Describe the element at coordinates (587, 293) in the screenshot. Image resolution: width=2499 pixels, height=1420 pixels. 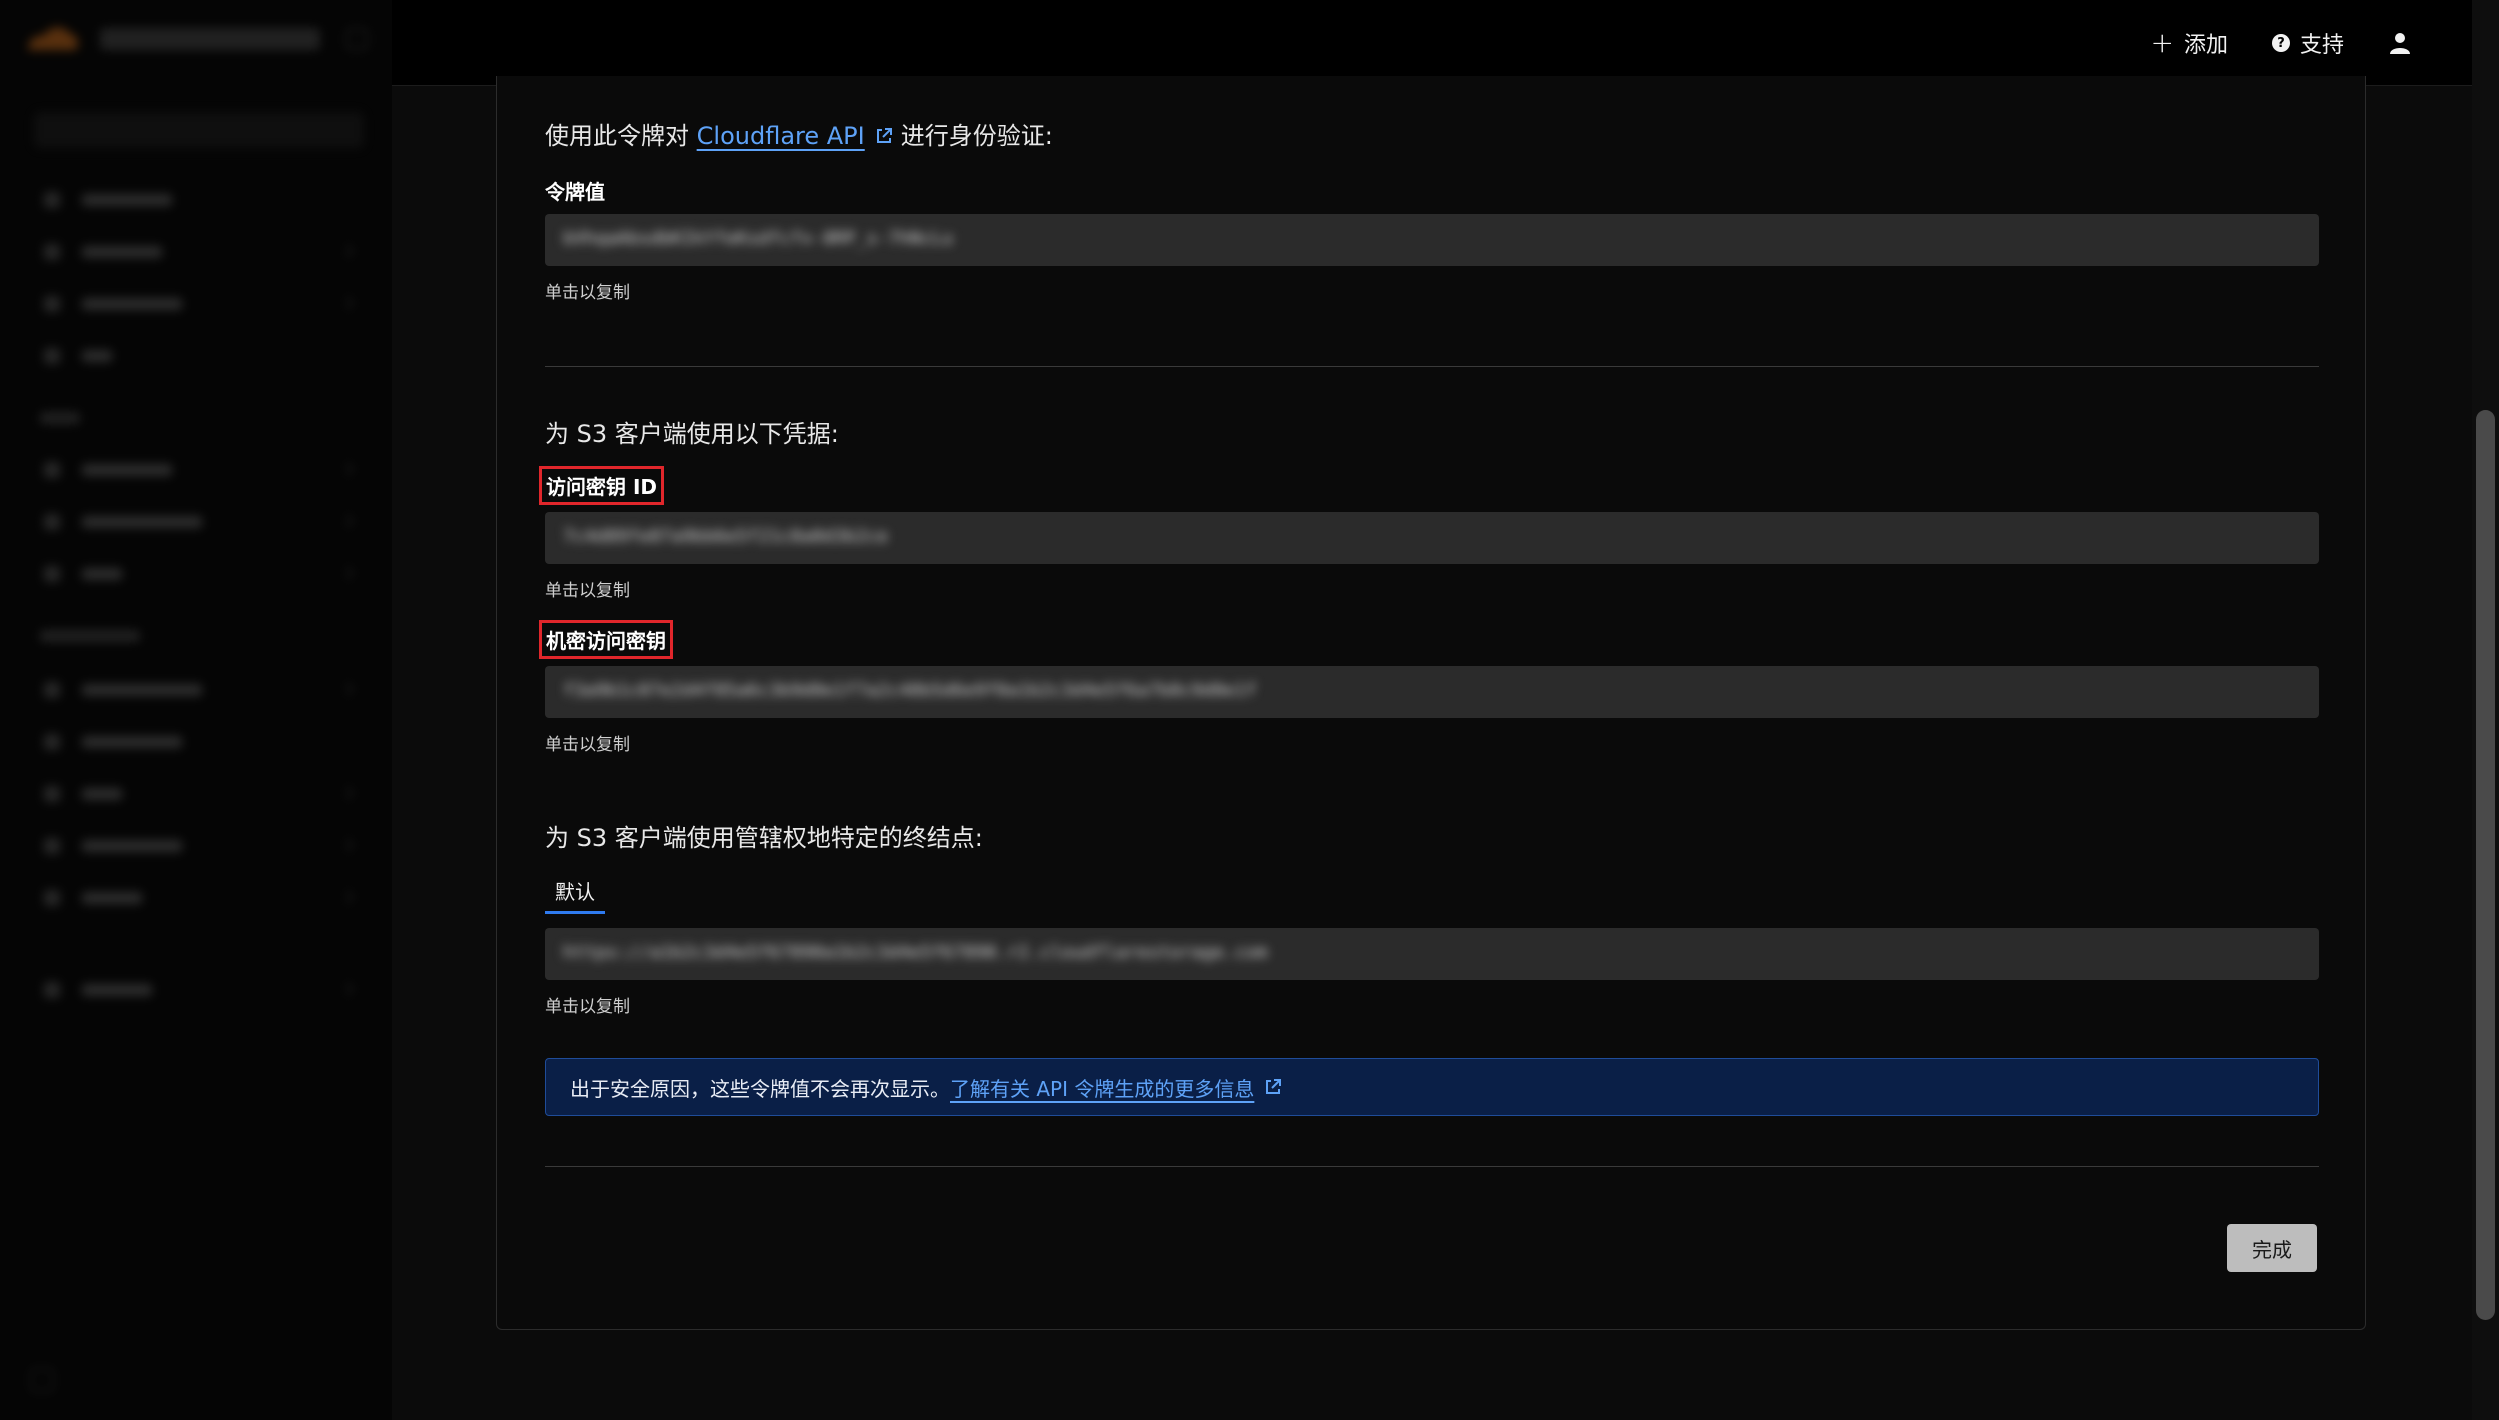
I see `token-copy-hint: 单击以复制` at that location.